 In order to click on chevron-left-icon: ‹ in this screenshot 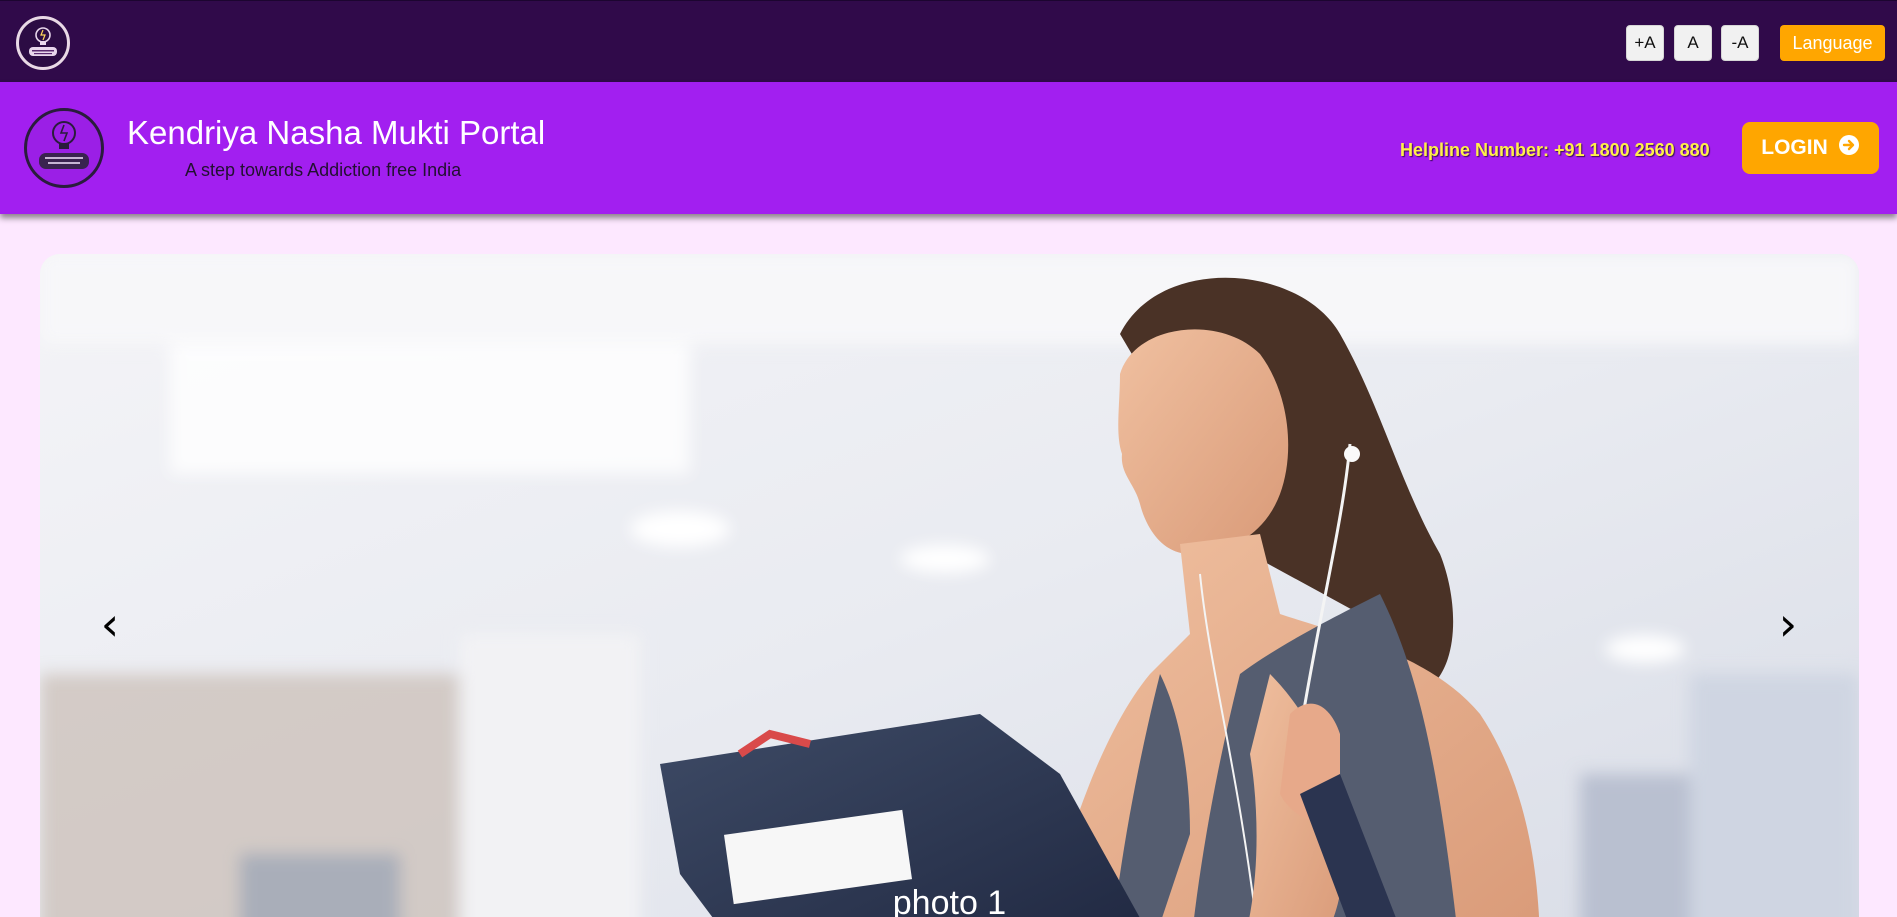, I will do `click(110, 624)`.